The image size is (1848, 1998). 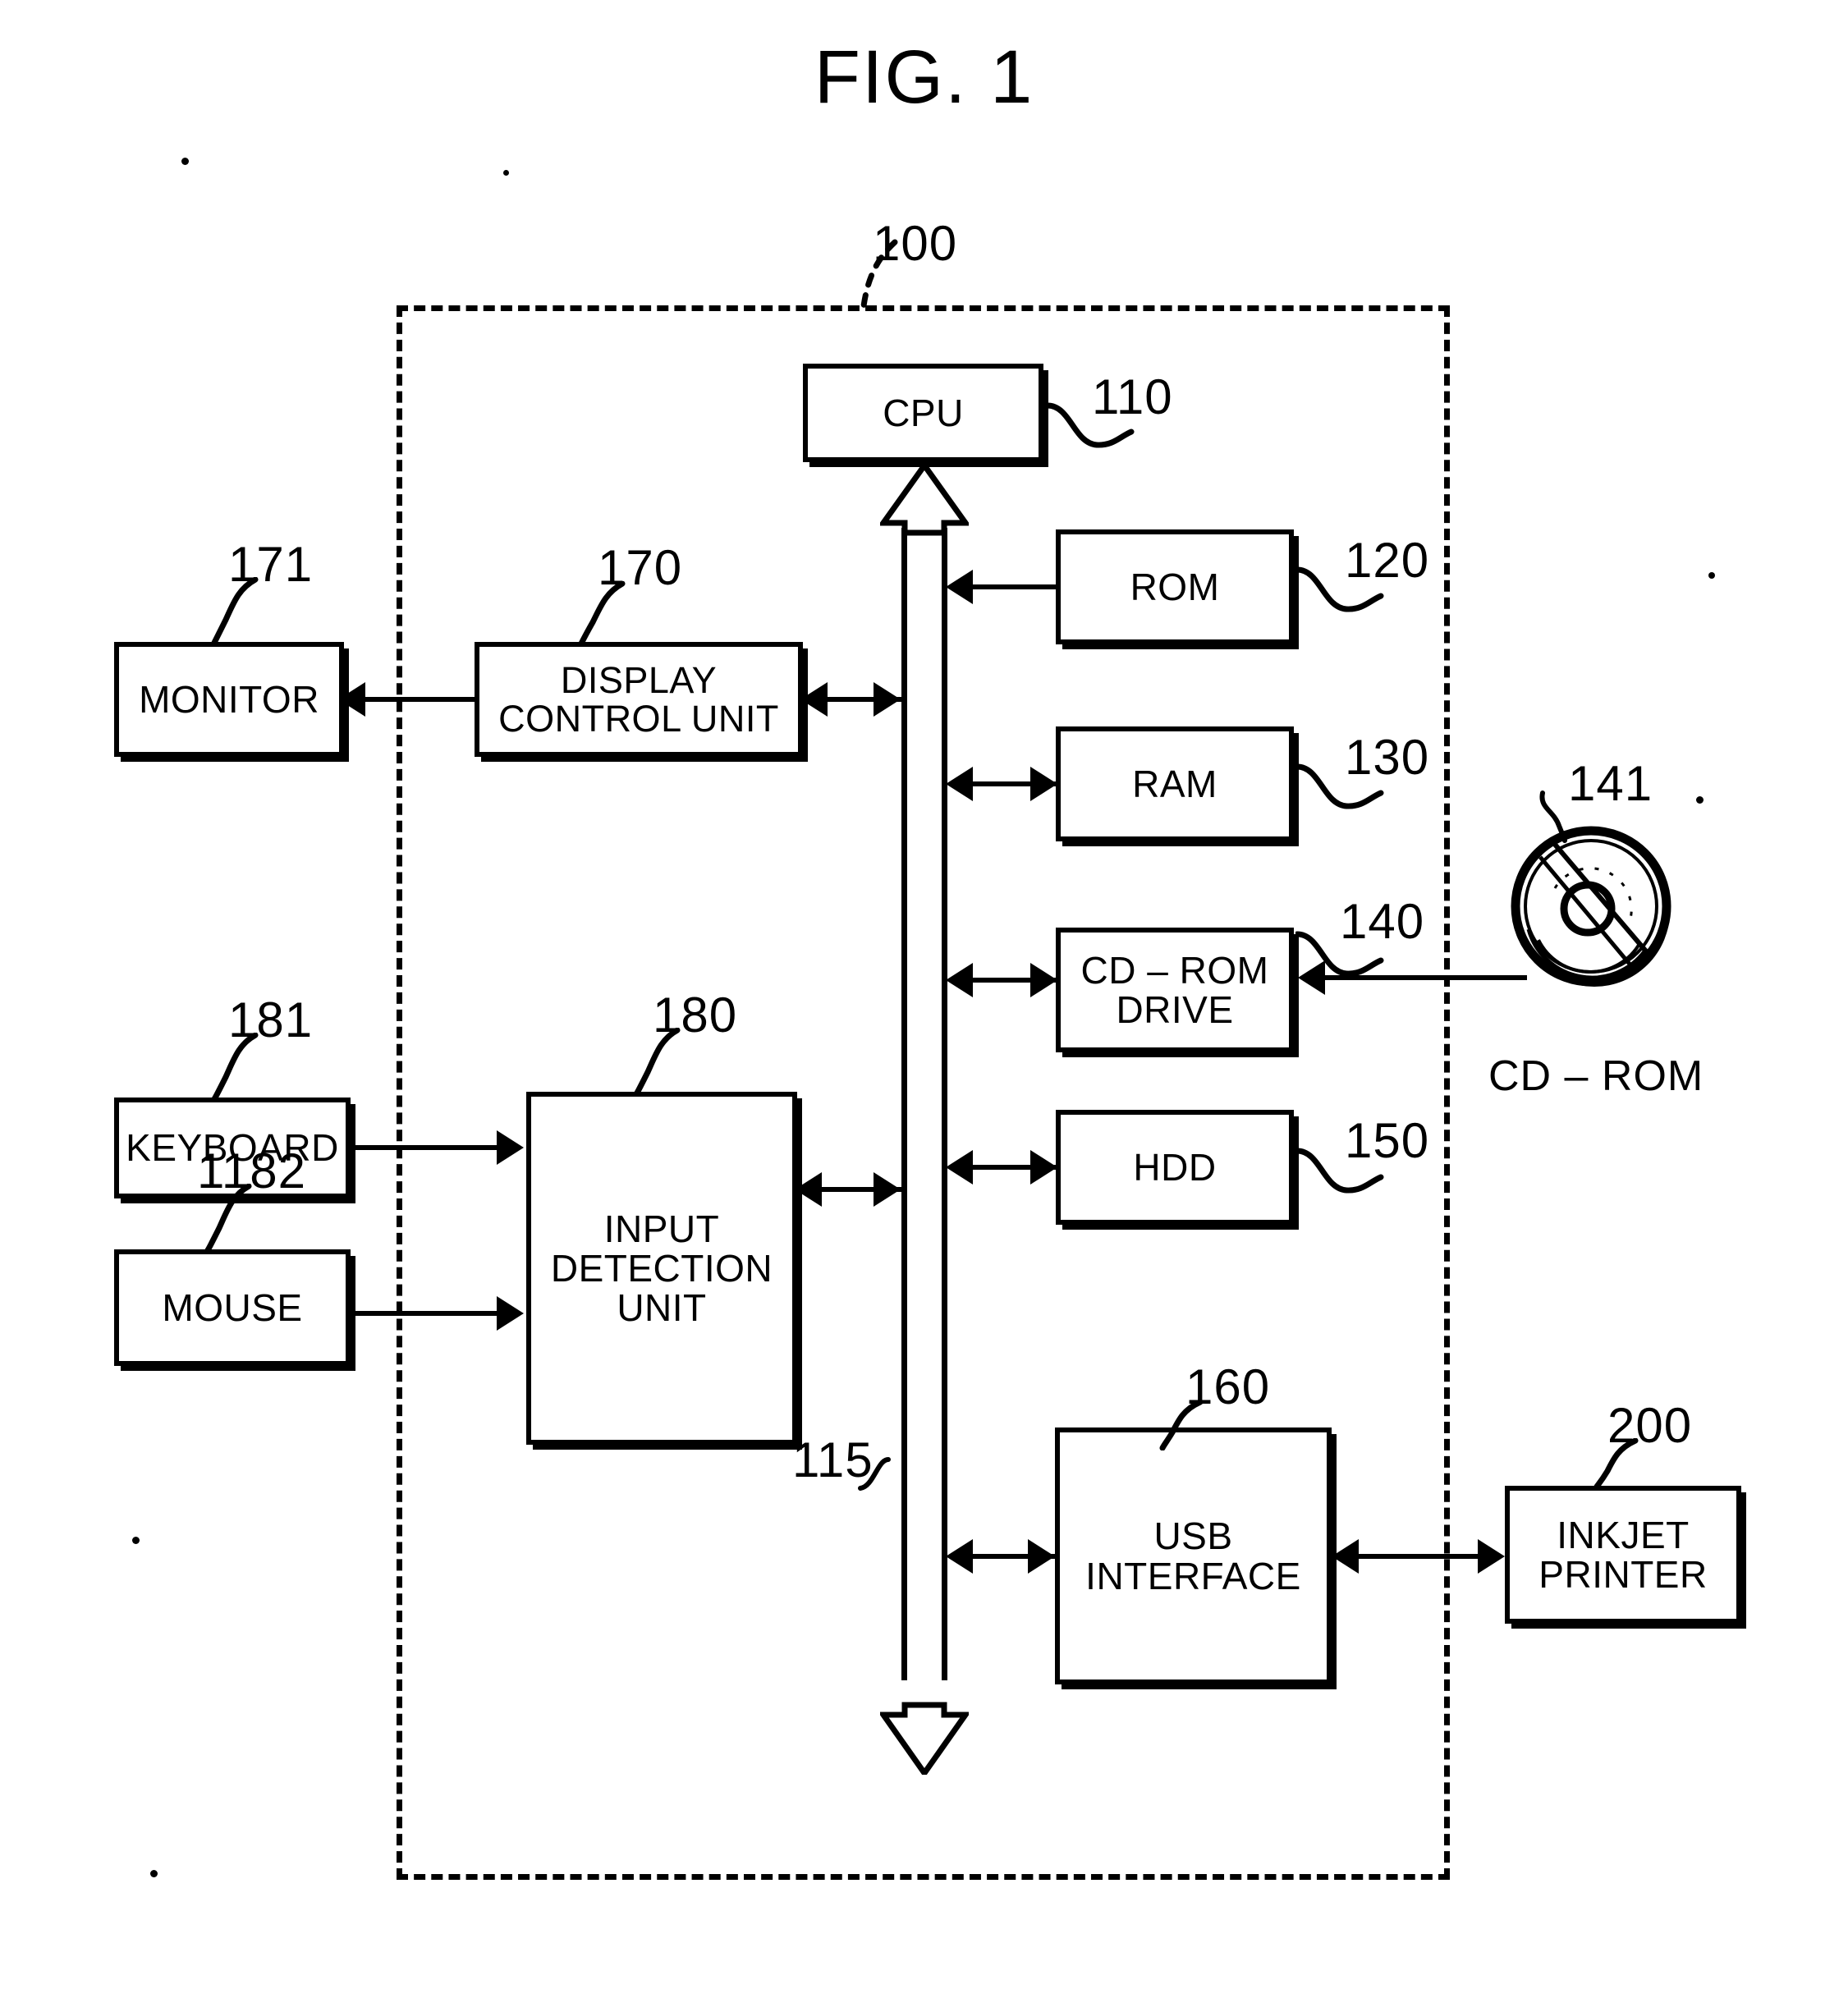 I want to click on mouse-input-line, so click(x=425, y=1313).